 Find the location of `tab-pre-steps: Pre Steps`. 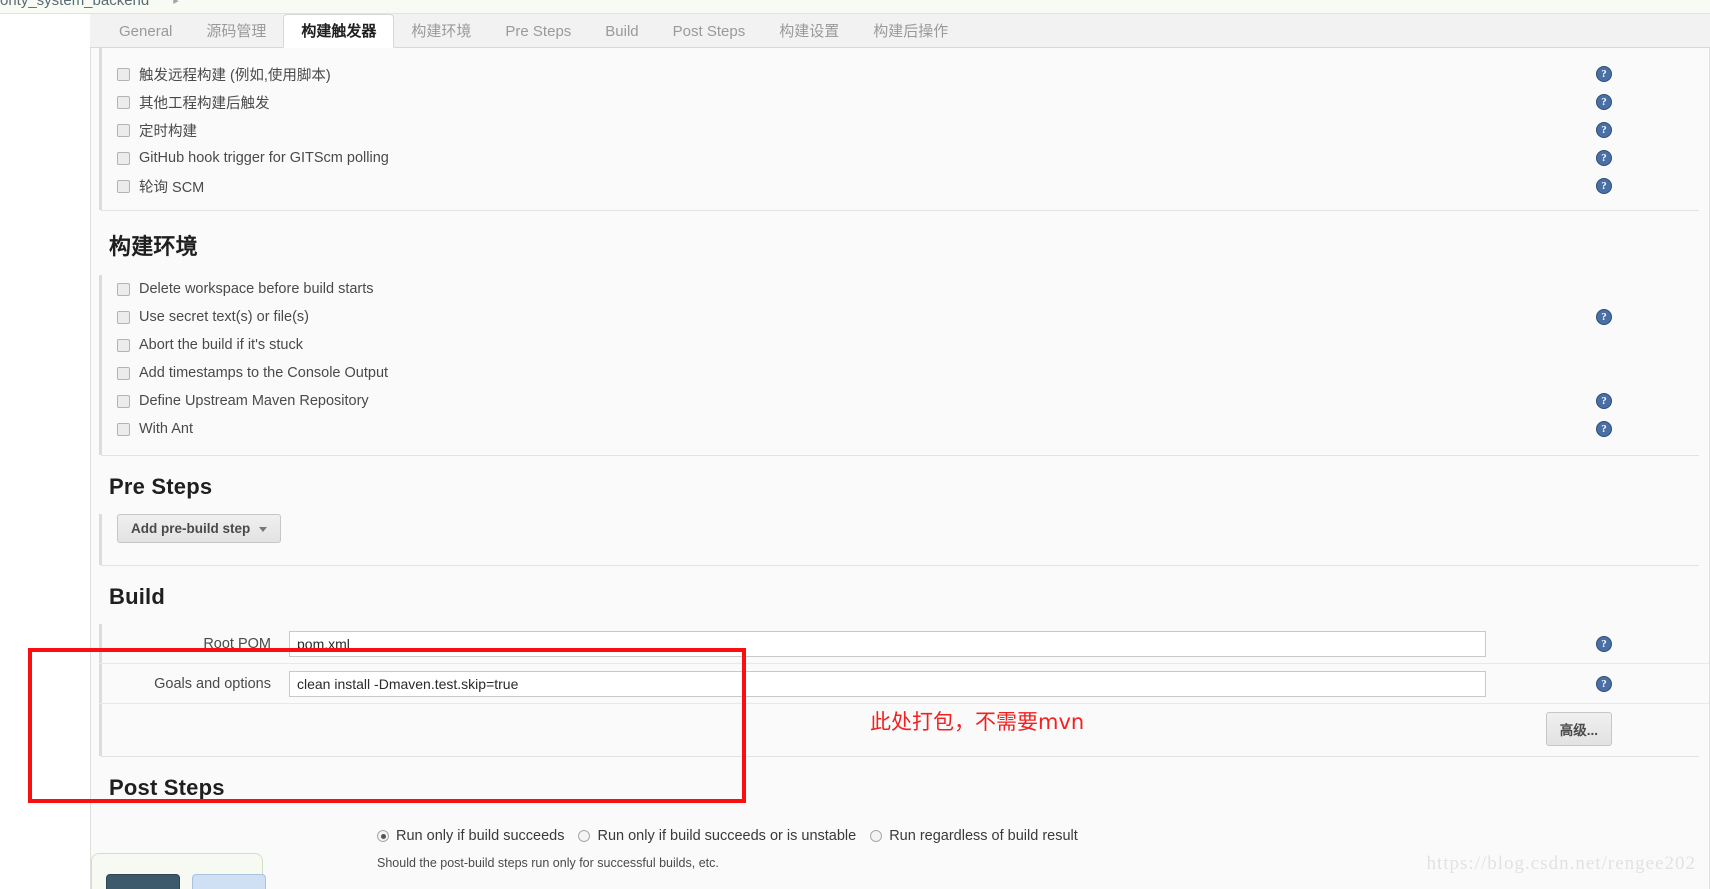

tab-pre-steps: Pre Steps is located at coordinates (538, 31).